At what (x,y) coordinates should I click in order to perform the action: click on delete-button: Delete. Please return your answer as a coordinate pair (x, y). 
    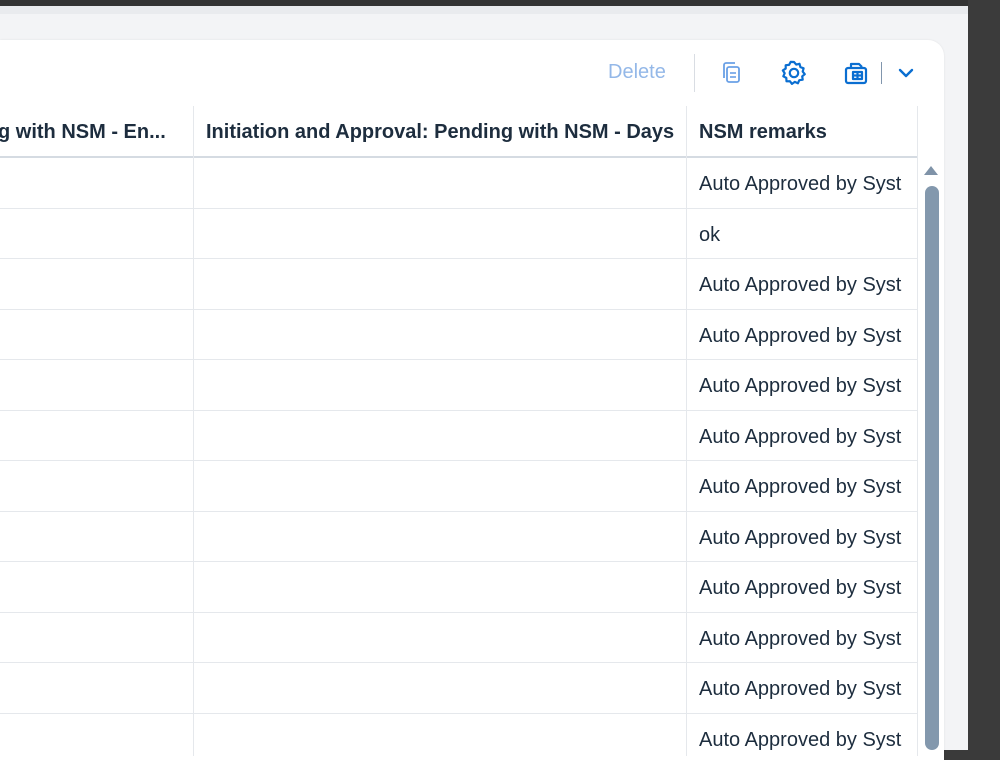
    Looking at the image, I should click on (637, 72).